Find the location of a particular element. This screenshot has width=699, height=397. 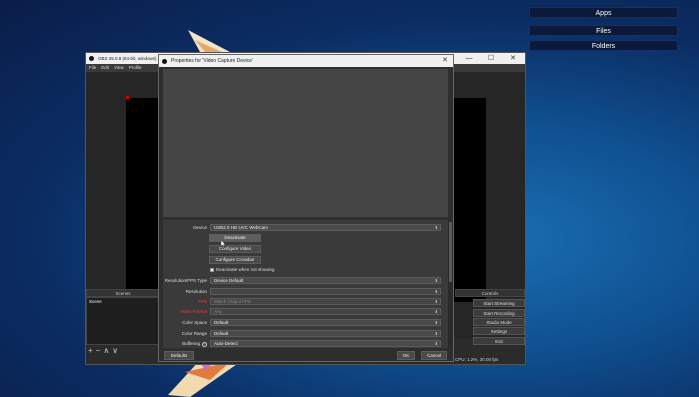

minimize-icon: — is located at coordinates (469, 58).